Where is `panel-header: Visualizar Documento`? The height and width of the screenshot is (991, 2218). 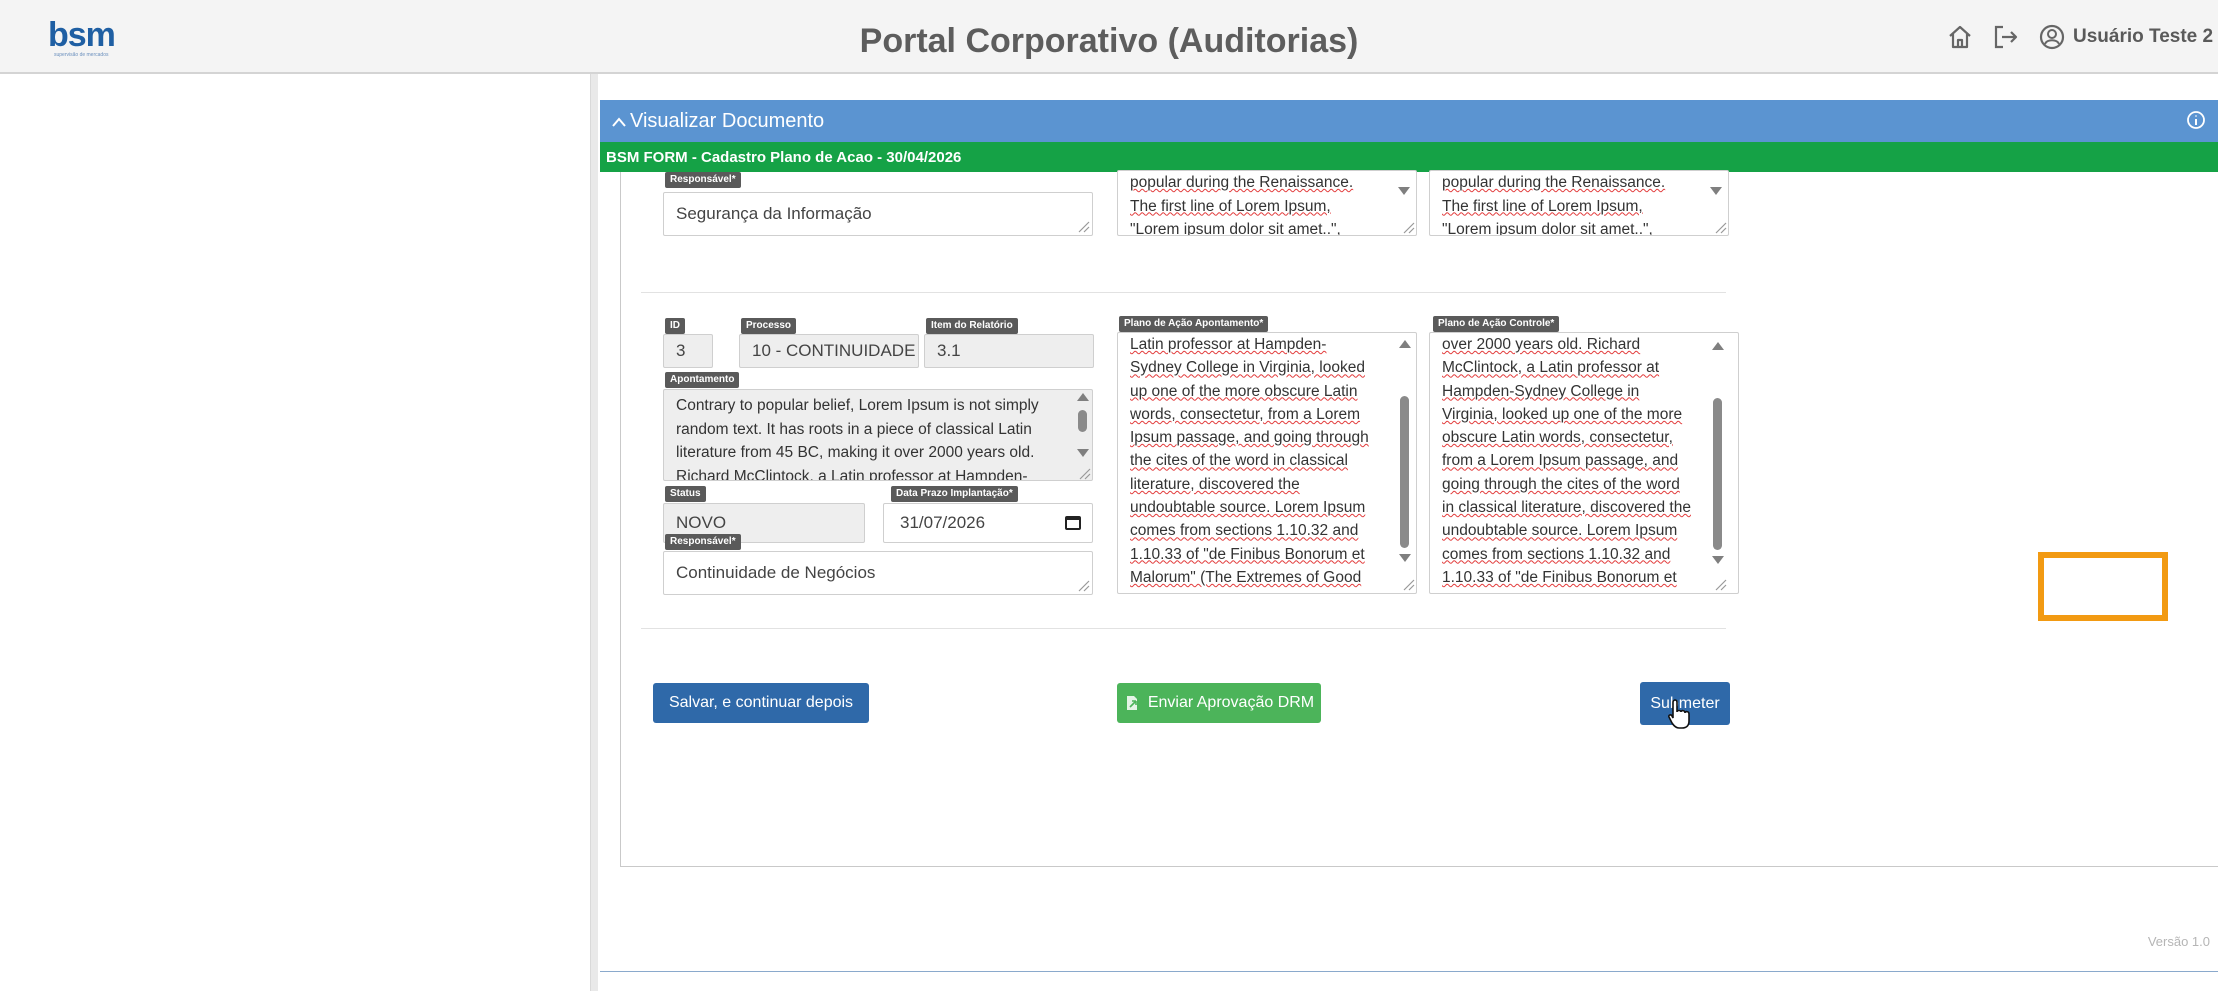 panel-header: Visualizar Documento is located at coordinates (1409, 121).